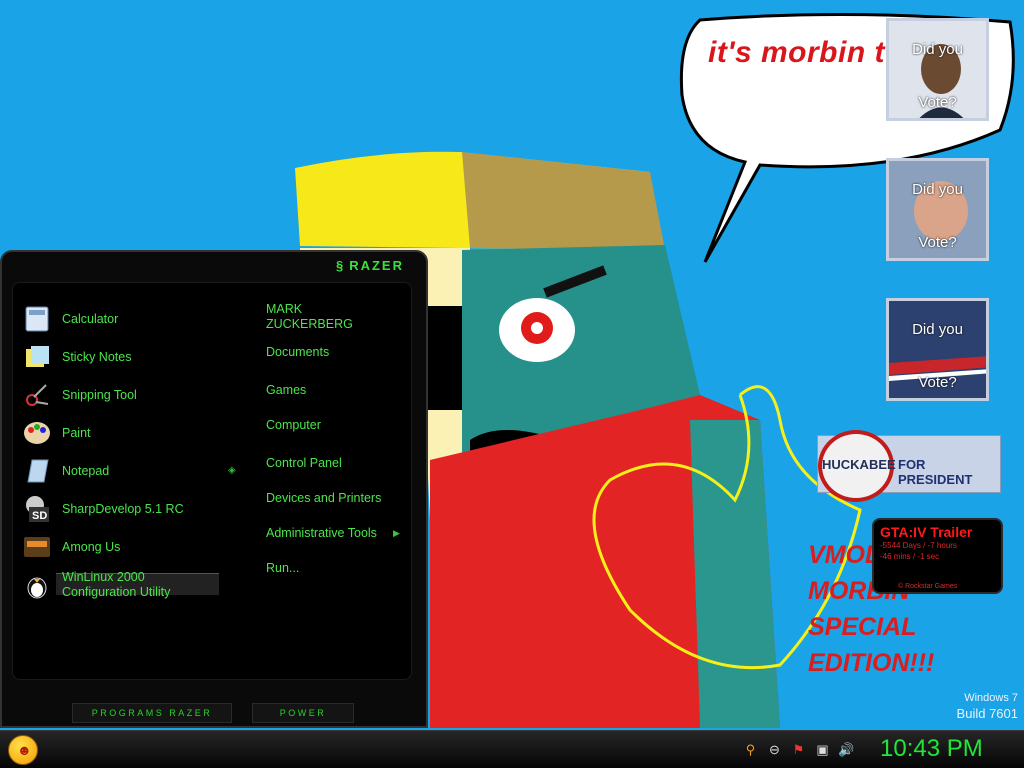  I want to click on network-icon: ▣, so click(822, 749).